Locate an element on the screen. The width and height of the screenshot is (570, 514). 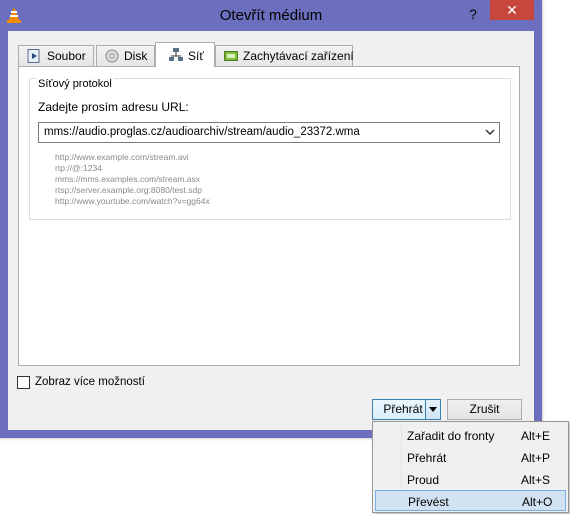
tab-disc-label: Disk is located at coordinates (136, 56).